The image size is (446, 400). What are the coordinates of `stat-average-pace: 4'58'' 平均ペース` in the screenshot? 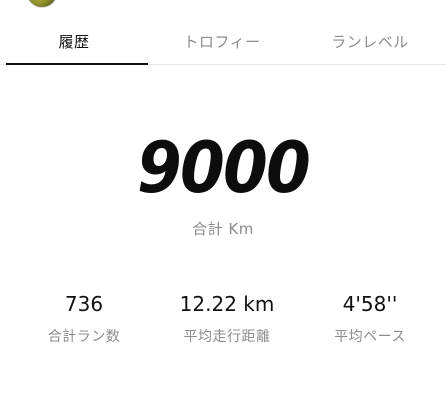 It's located at (370, 318).